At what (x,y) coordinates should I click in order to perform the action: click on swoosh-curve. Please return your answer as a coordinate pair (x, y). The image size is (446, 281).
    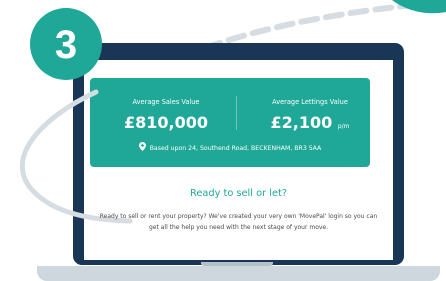
    Looking at the image, I should click on (76, 156).